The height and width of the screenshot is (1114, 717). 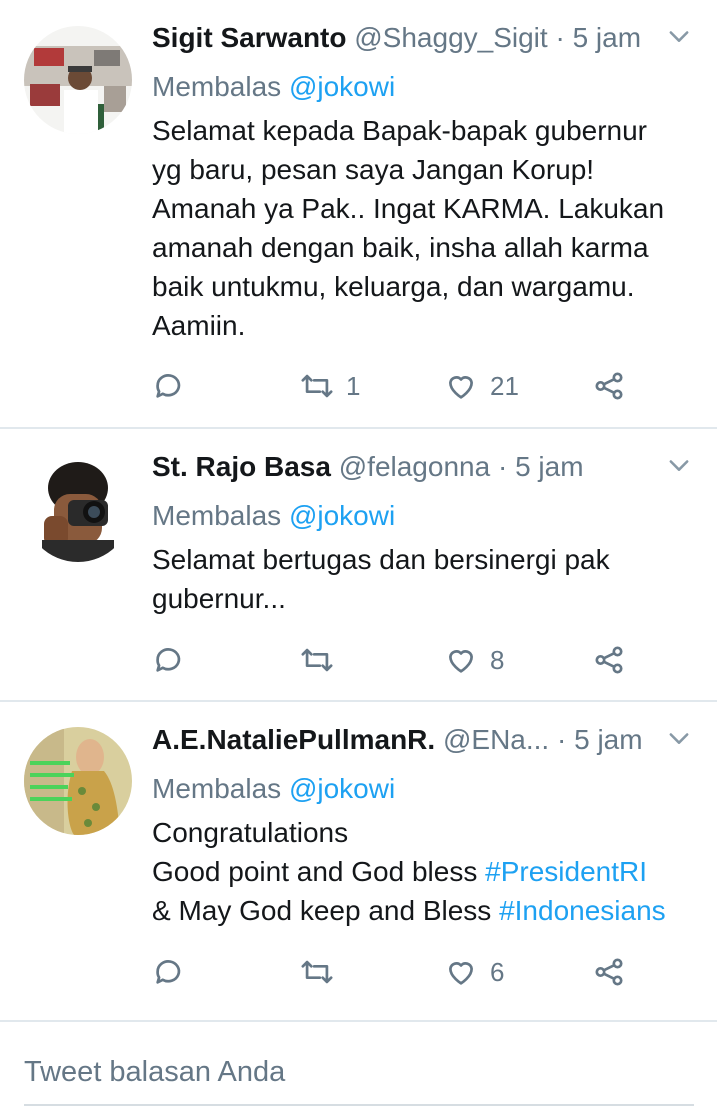 I want to click on hashtag-link: #Indonesians, so click(x=582, y=910).